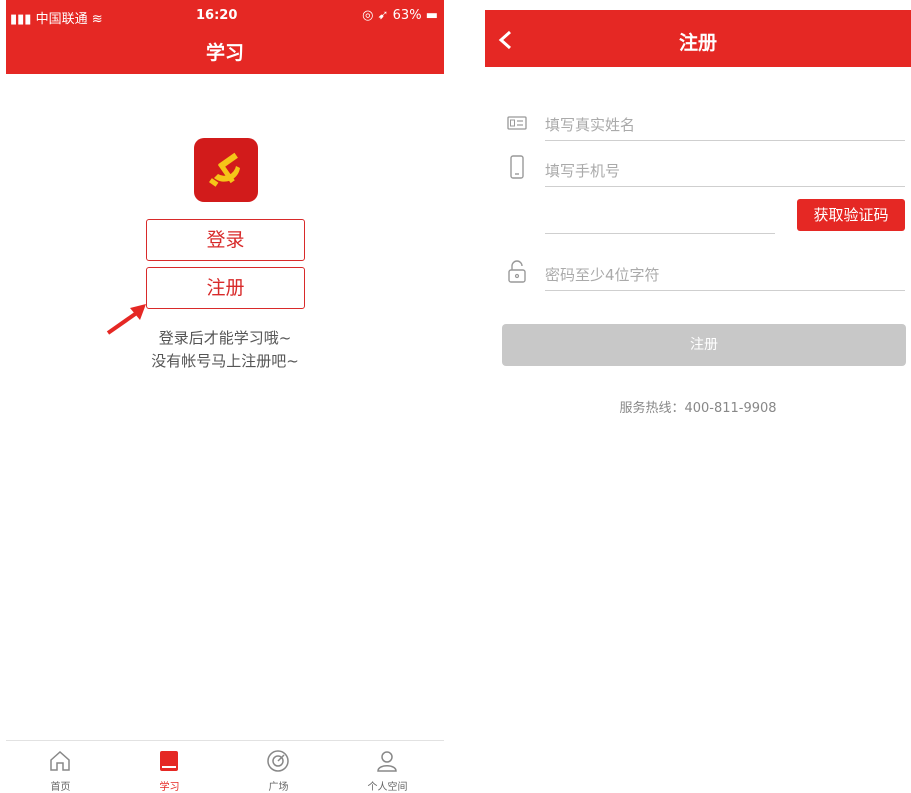  I want to click on register-header: 注册, so click(698, 38).